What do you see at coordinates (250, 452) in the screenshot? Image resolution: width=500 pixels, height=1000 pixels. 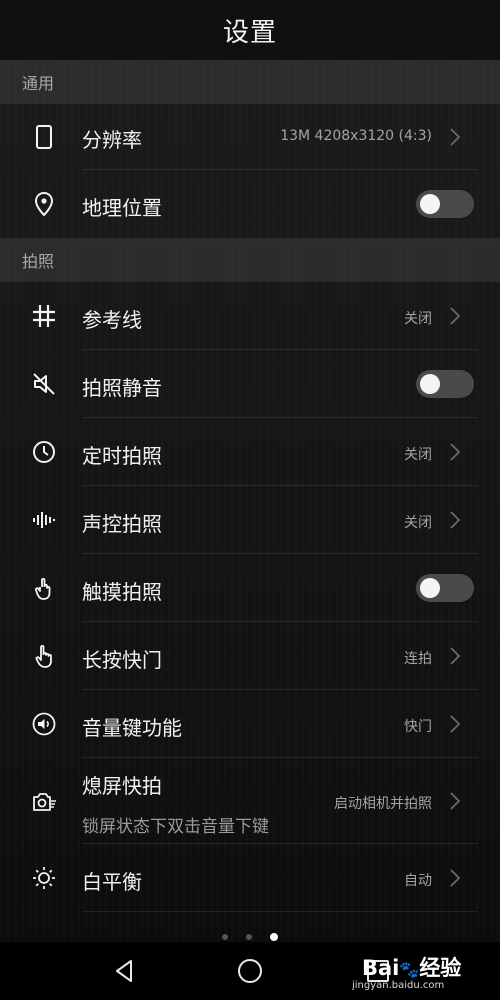 I see `setting-row-timer: 定时拍照 关闭` at bounding box center [250, 452].